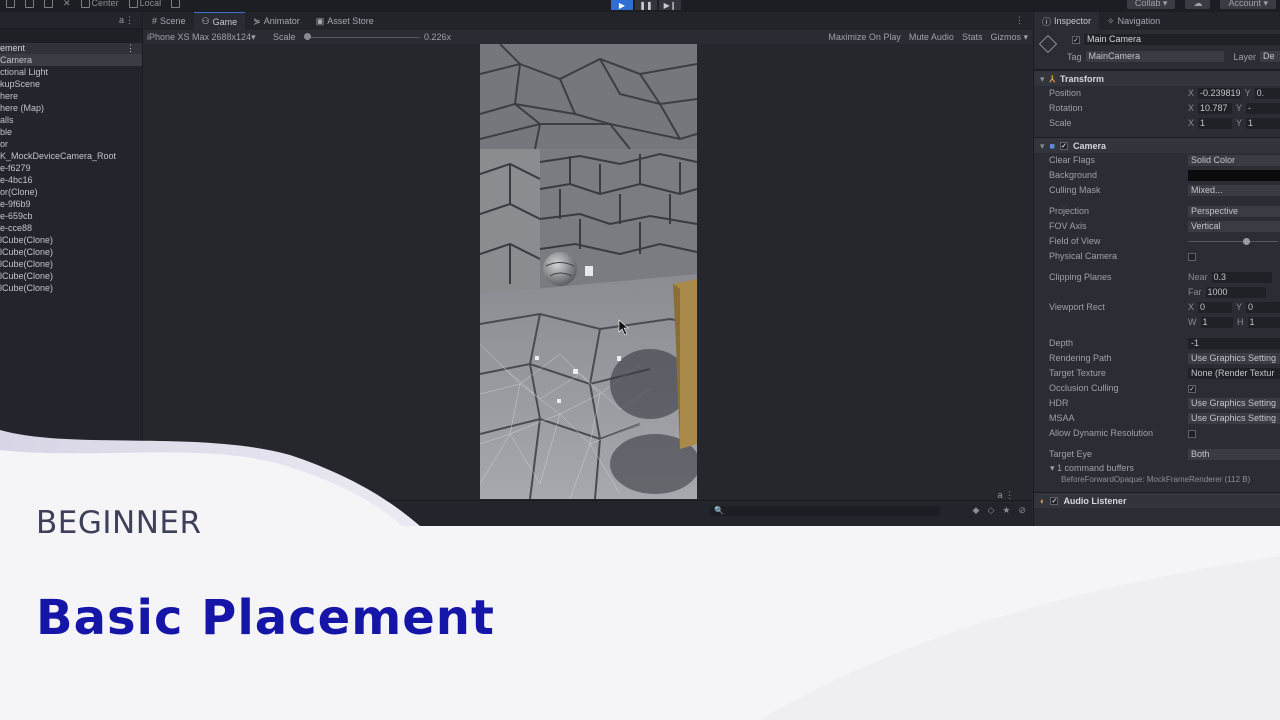 Image resolution: width=1280 pixels, height=720 pixels. What do you see at coordinates (1248, 4) in the screenshot?
I see `account-button: Account ▾` at bounding box center [1248, 4].